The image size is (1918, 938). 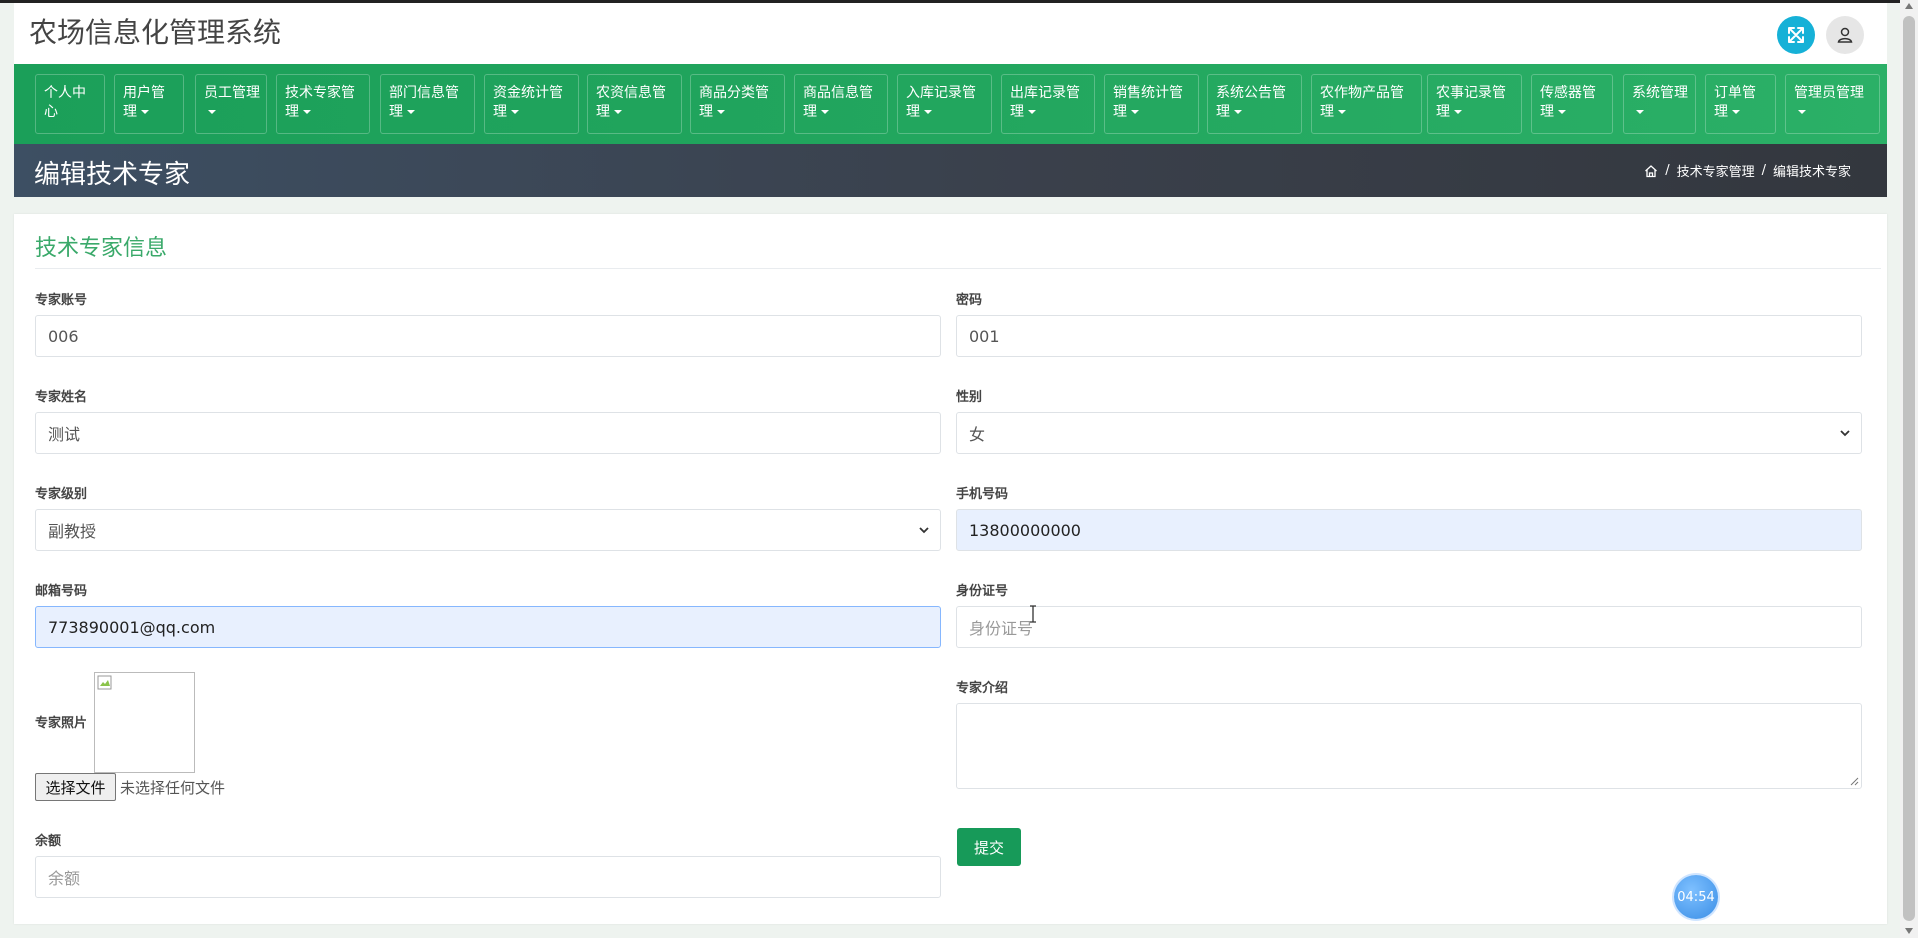 I want to click on nav-item-department-management: 部门信息管理, so click(x=427, y=104).